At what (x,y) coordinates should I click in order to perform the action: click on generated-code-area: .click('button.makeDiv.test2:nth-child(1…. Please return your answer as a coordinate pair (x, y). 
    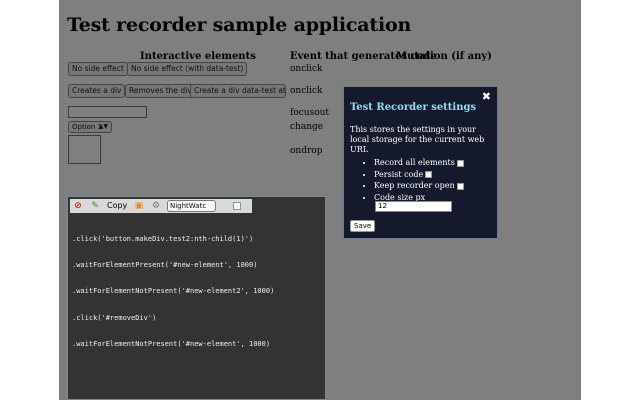
    Looking at the image, I should click on (173, 292).